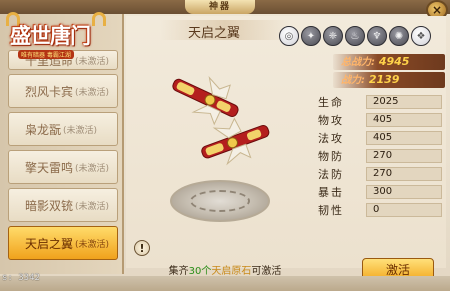 This screenshot has width=450, height=291. Describe the element at coordinates (99, 19) in the screenshot. I see `horn-right-icon` at that location.